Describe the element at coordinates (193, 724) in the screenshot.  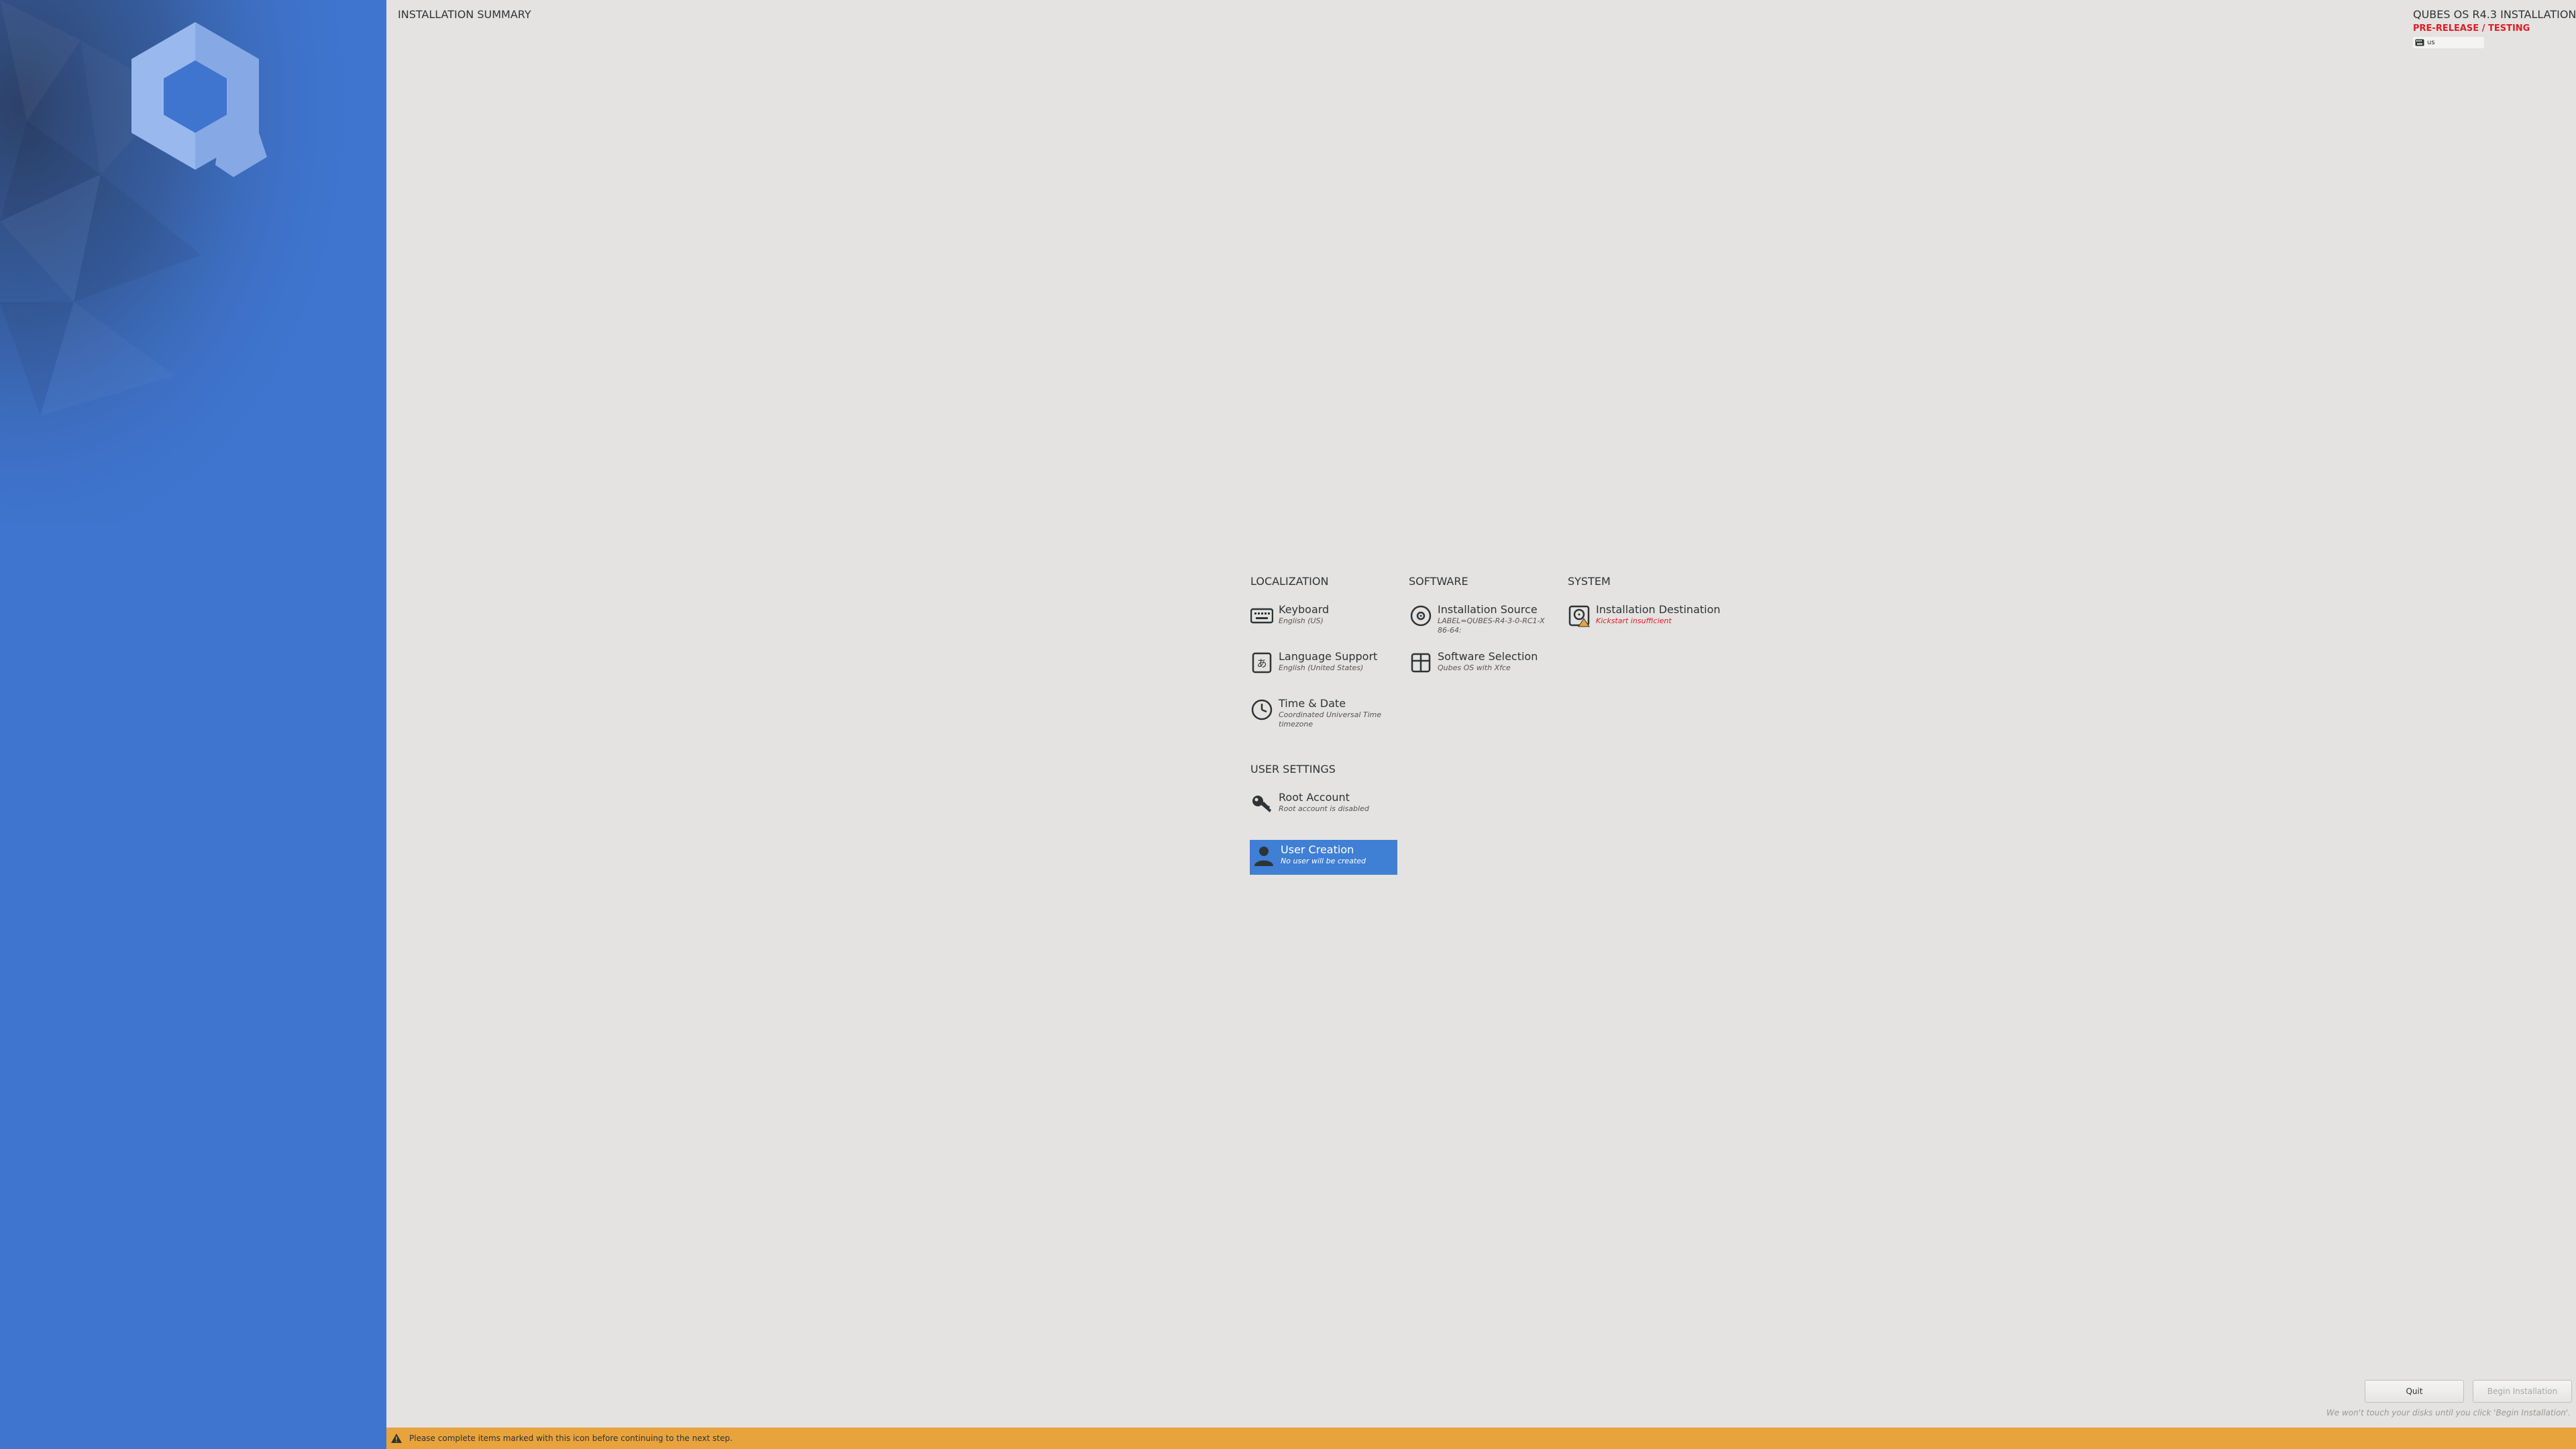
I see `sidebar` at that location.